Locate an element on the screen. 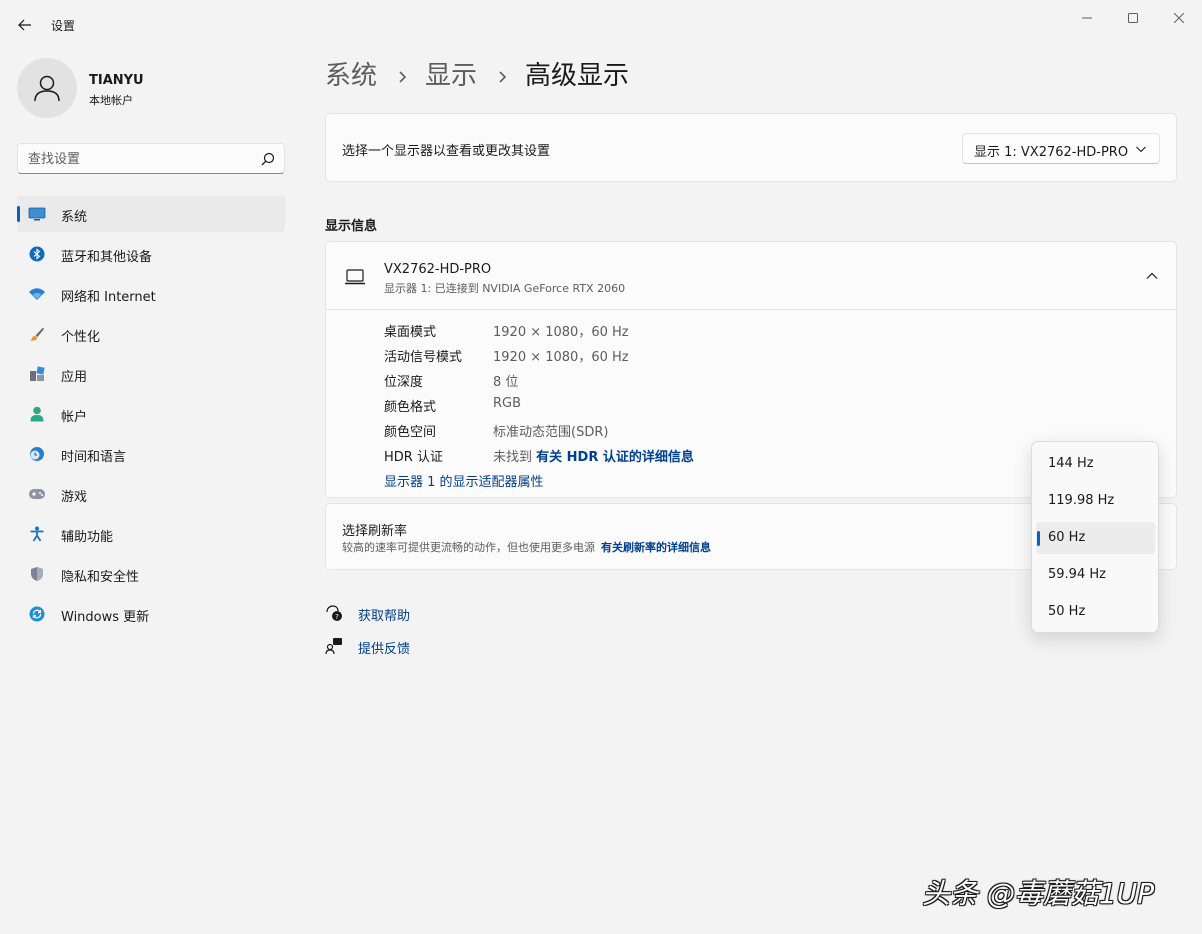 This screenshot has height=934, width=1202. user-name: TIANYU is located at coordinates (116, 80).